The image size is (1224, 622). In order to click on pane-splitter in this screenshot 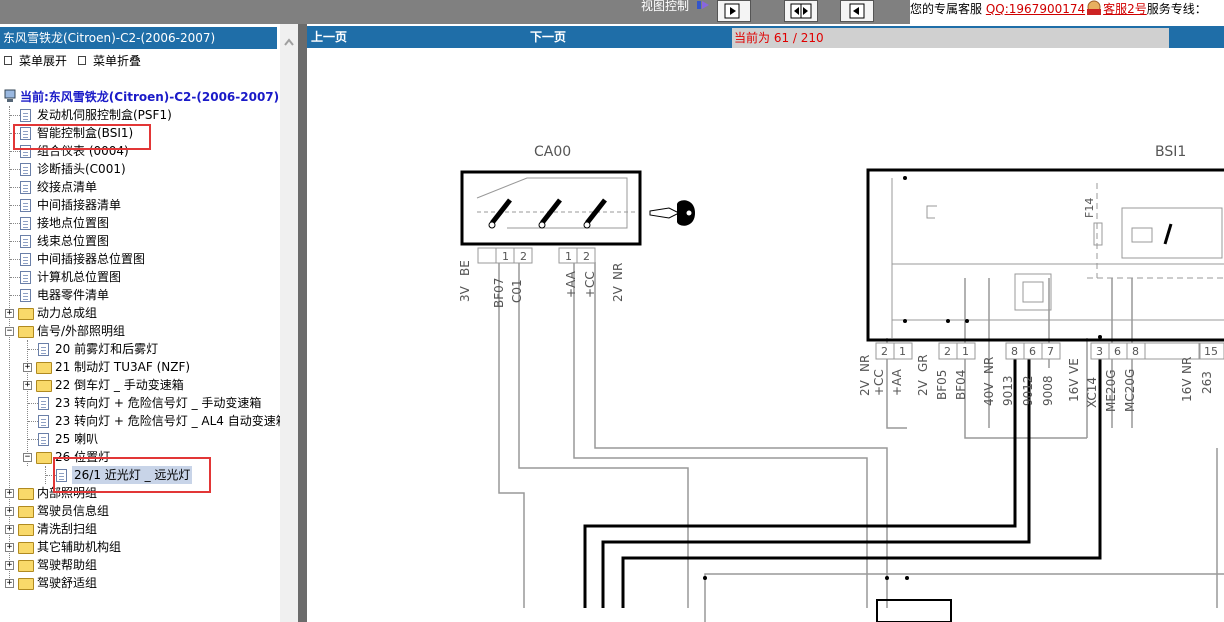, I will do `click(302, 323)`.